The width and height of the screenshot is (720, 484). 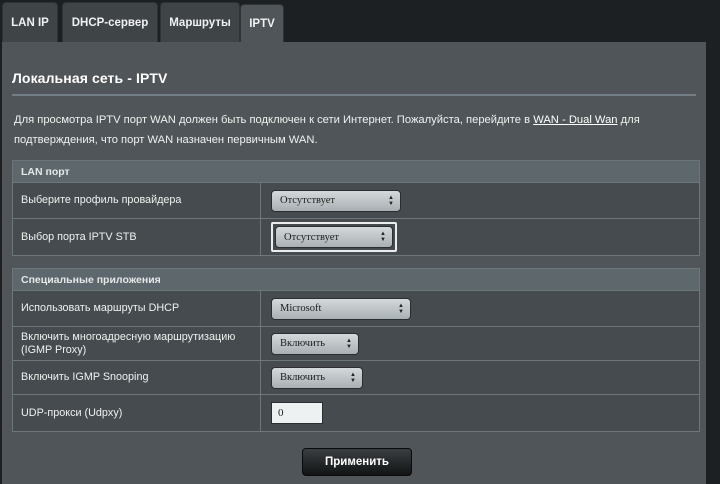 I want to click on tab-lan-ip: LAN IP, so click(x=30, y=22).